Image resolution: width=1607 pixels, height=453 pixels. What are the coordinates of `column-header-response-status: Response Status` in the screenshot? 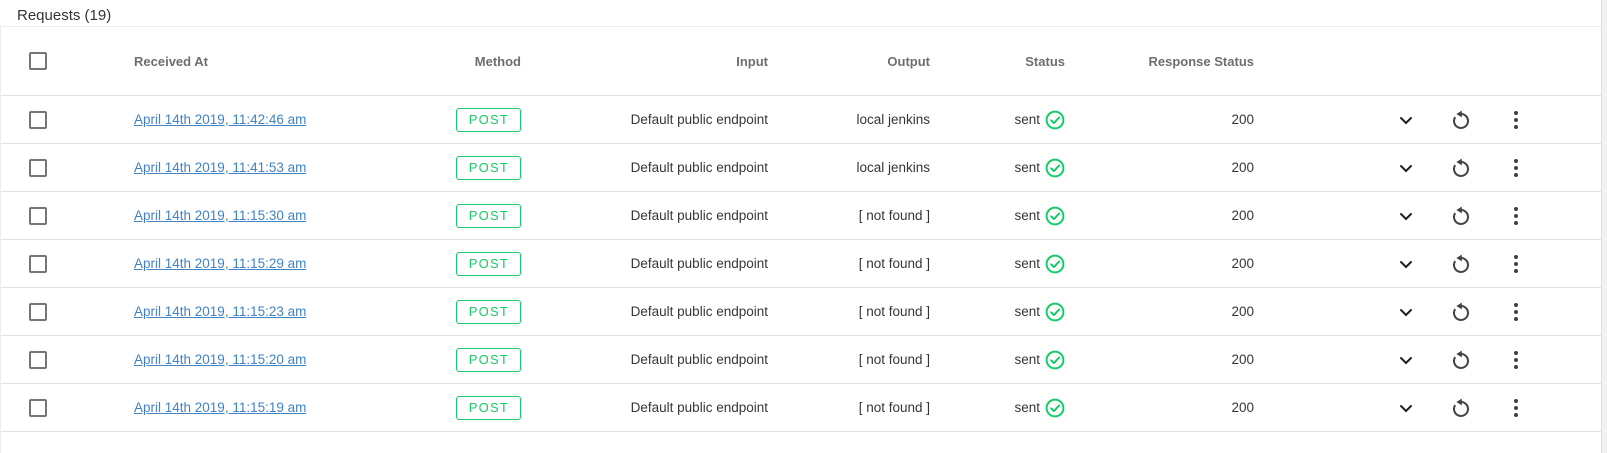 It's located at (1201, 61).